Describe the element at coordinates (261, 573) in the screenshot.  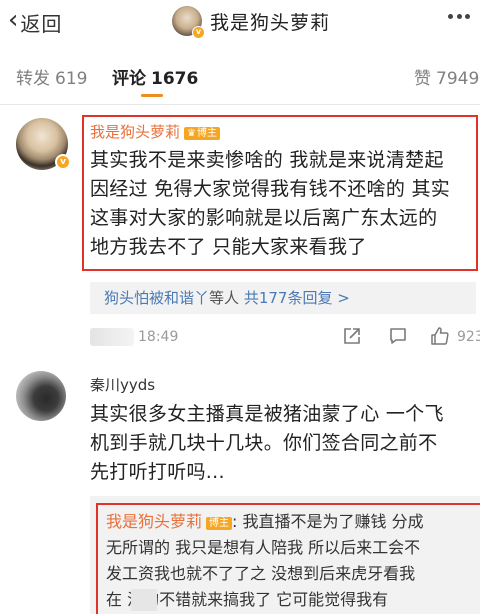
I see `reply-line: 发工资我也就不了了之 没想到后来虎牙看我` at that location.